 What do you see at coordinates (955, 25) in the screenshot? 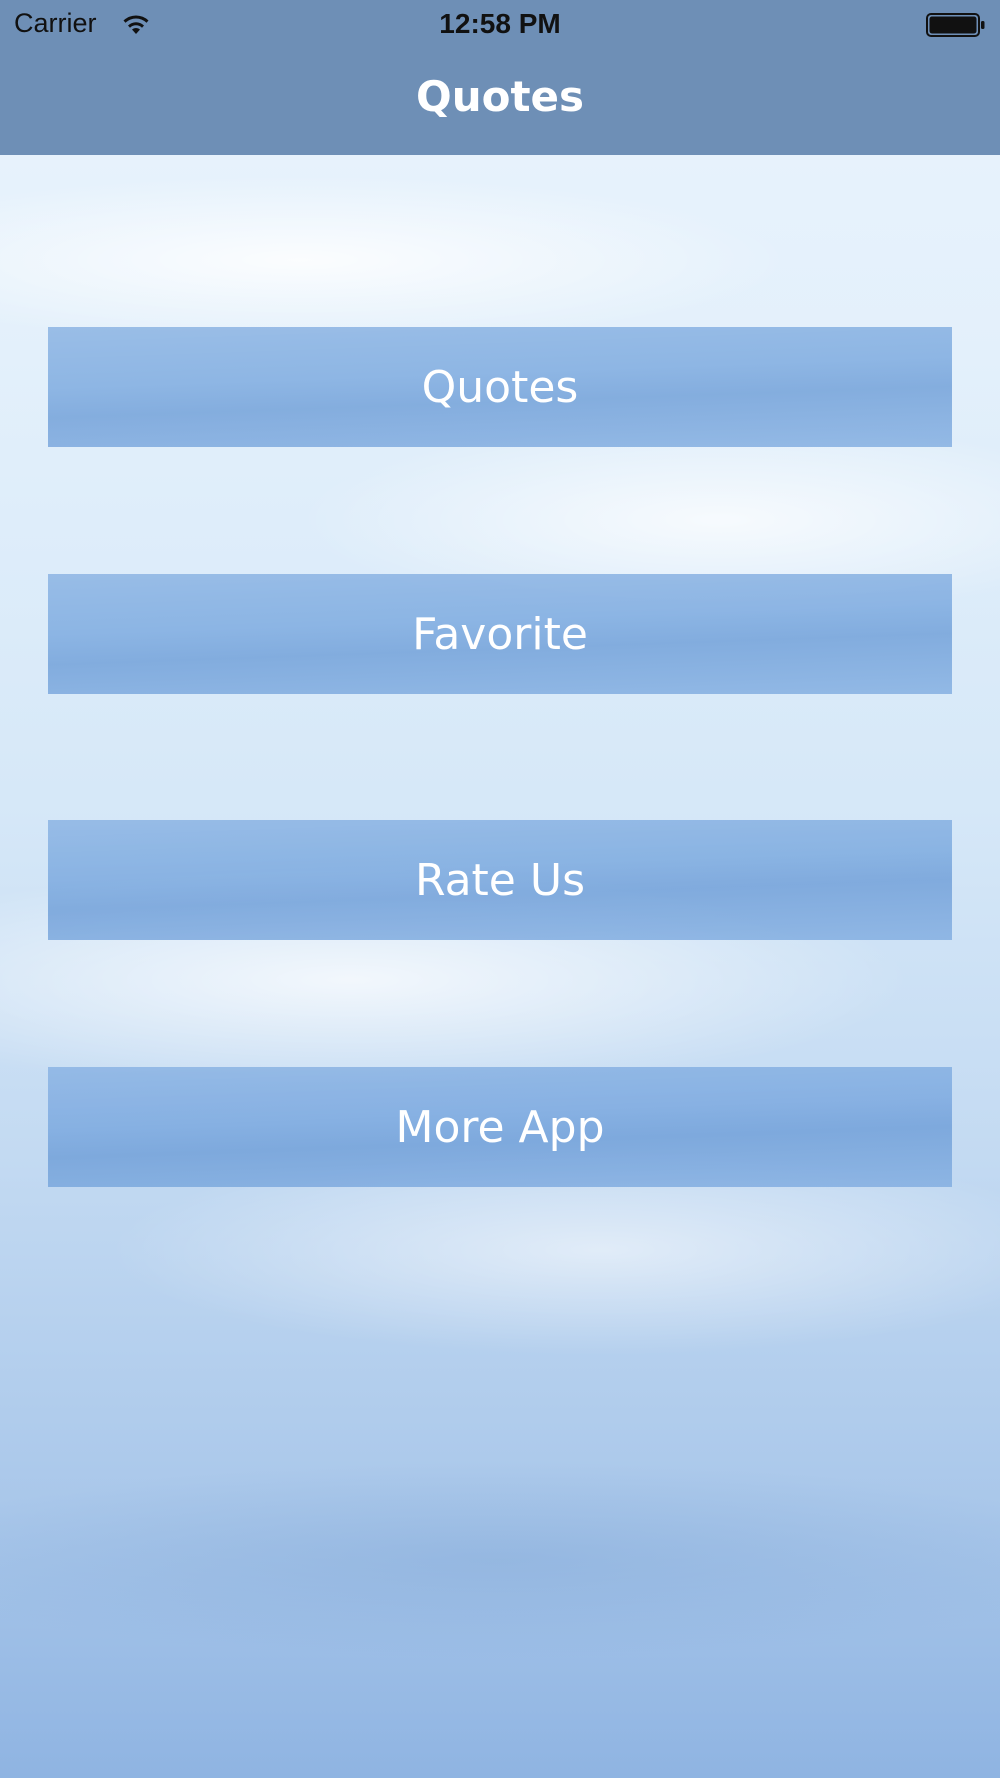
I see `battery-icon` at bounding box center [955, 25].